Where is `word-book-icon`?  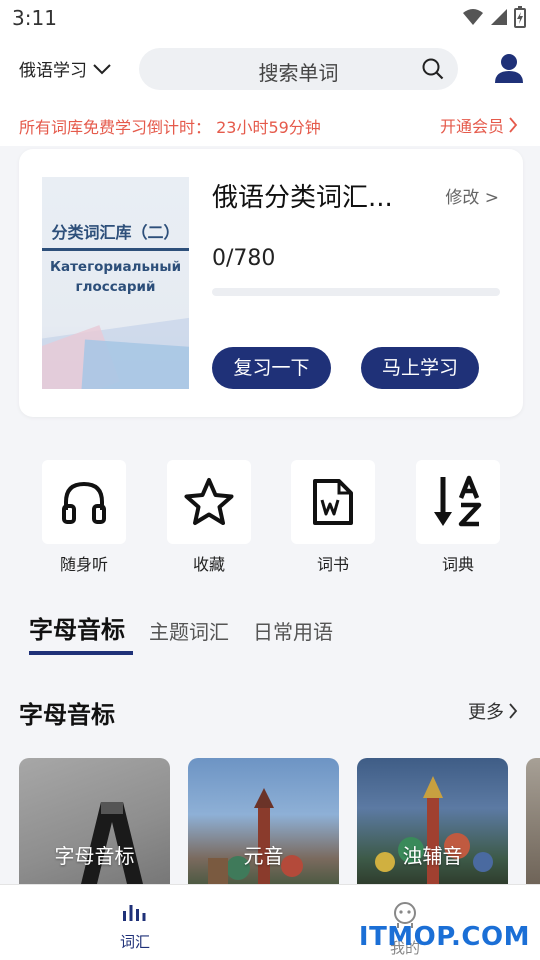
word-book-icon is located at coordinates (333, 502).